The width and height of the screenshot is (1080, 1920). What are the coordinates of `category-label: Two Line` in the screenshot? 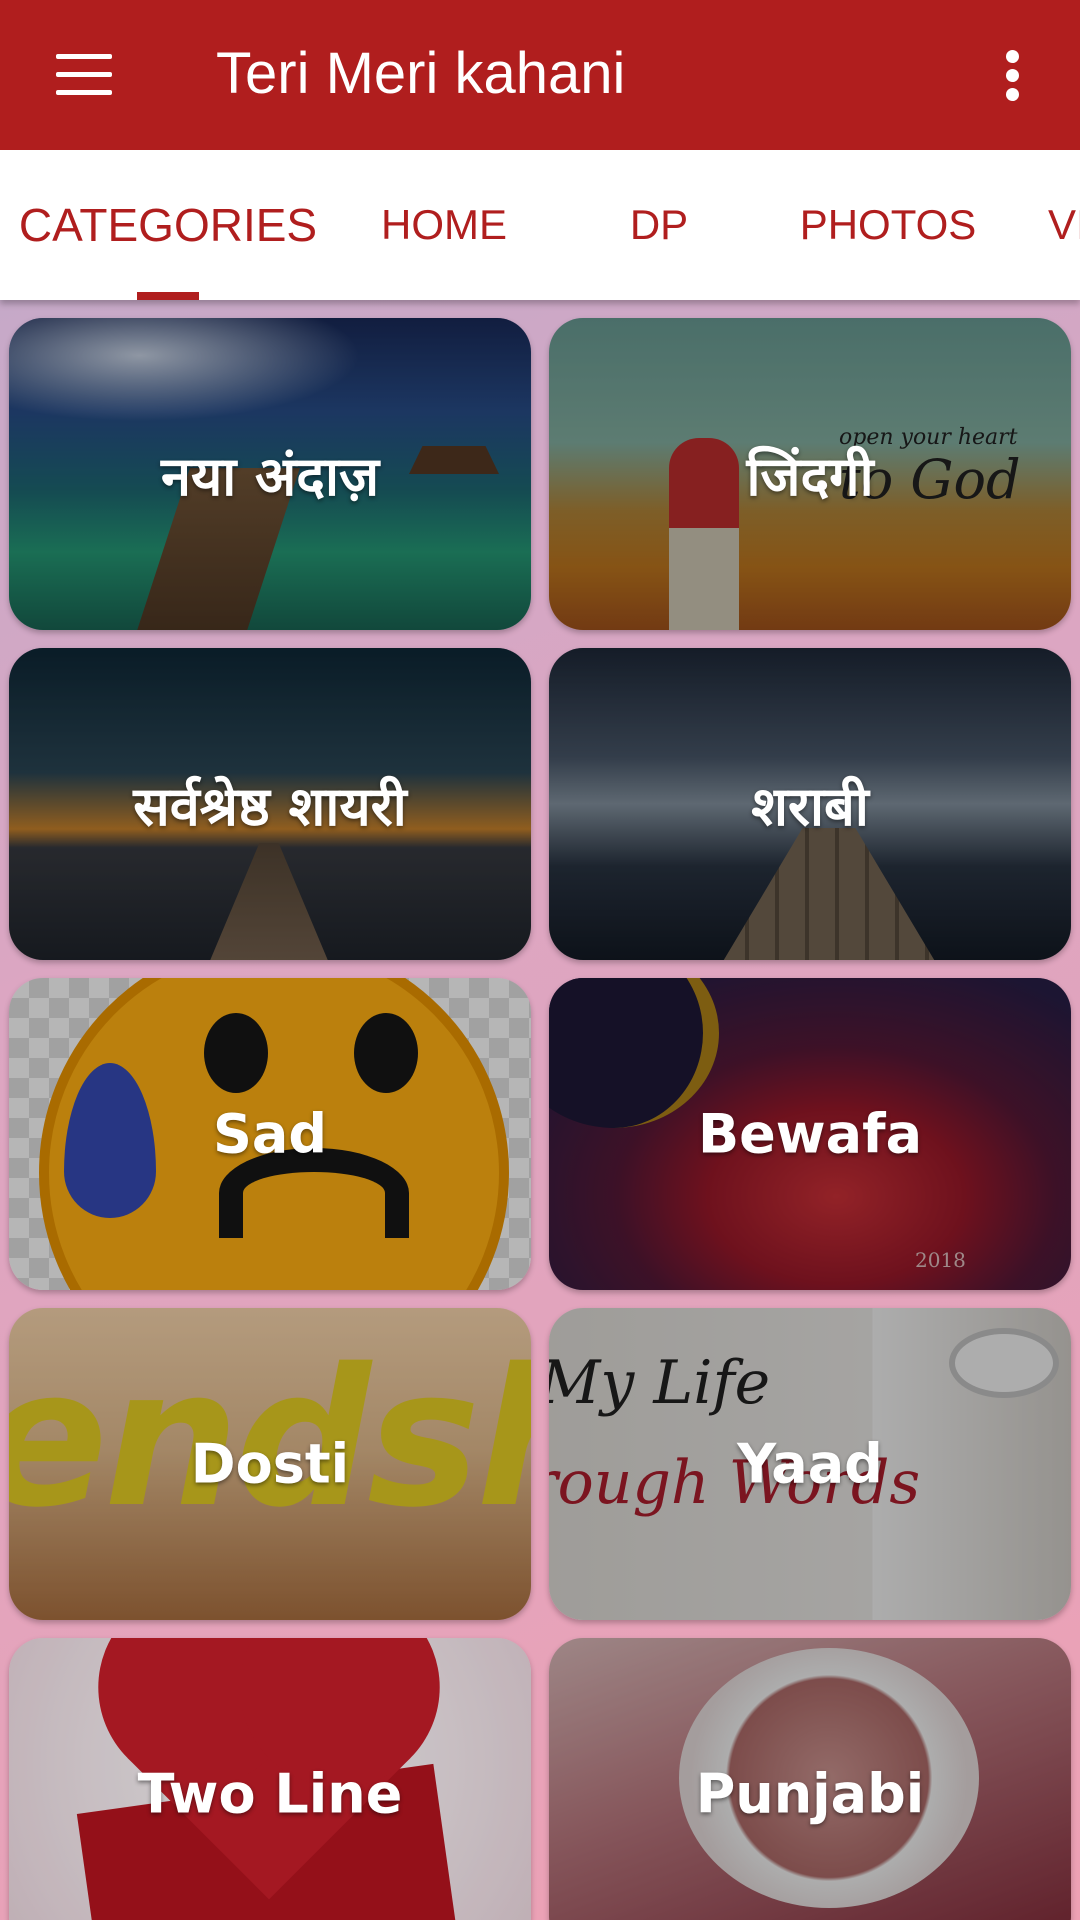 It's located at (270, 1794).